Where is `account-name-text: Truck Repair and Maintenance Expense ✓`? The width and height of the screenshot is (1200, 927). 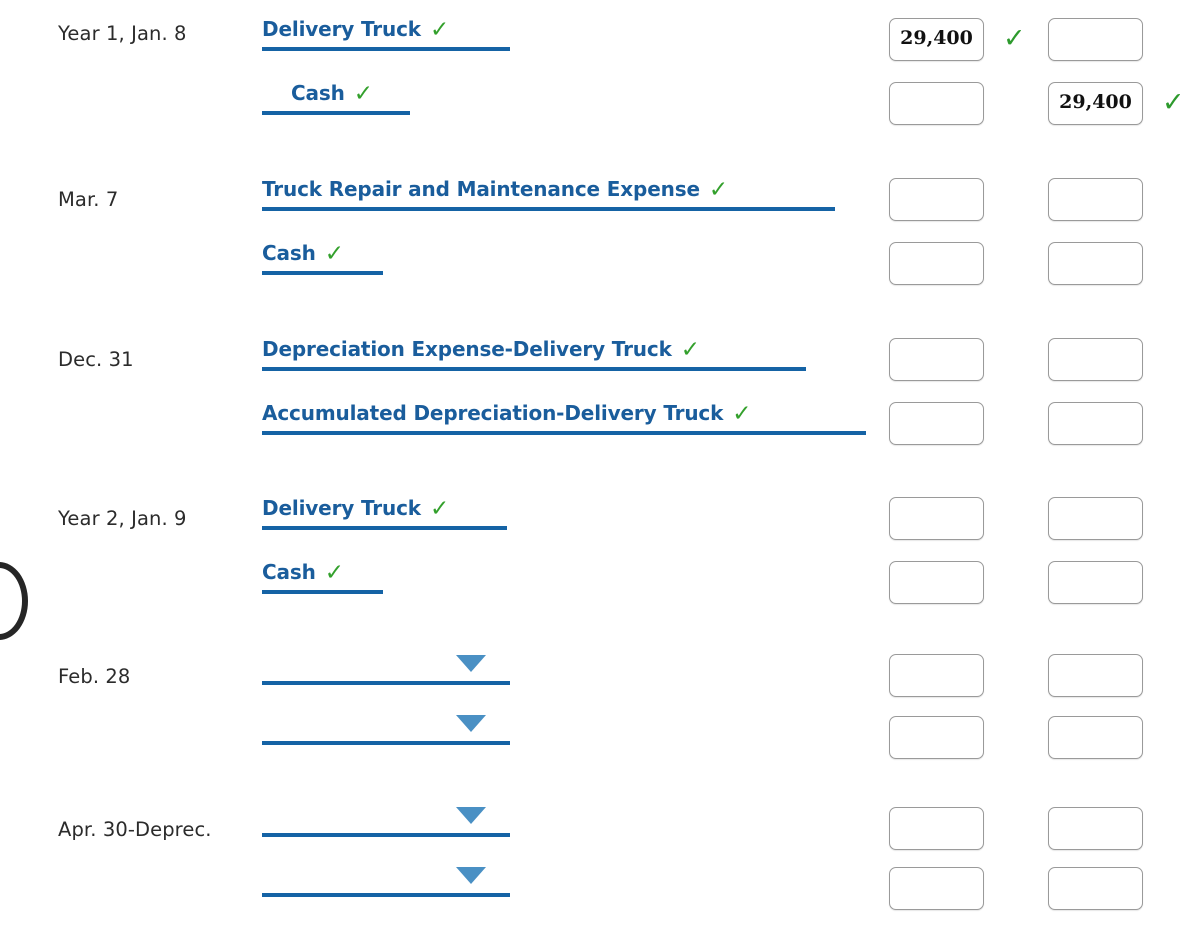 account-name-text: Truck Repair and Maintenance Expense ✓ is located at coordinates (495, 189).